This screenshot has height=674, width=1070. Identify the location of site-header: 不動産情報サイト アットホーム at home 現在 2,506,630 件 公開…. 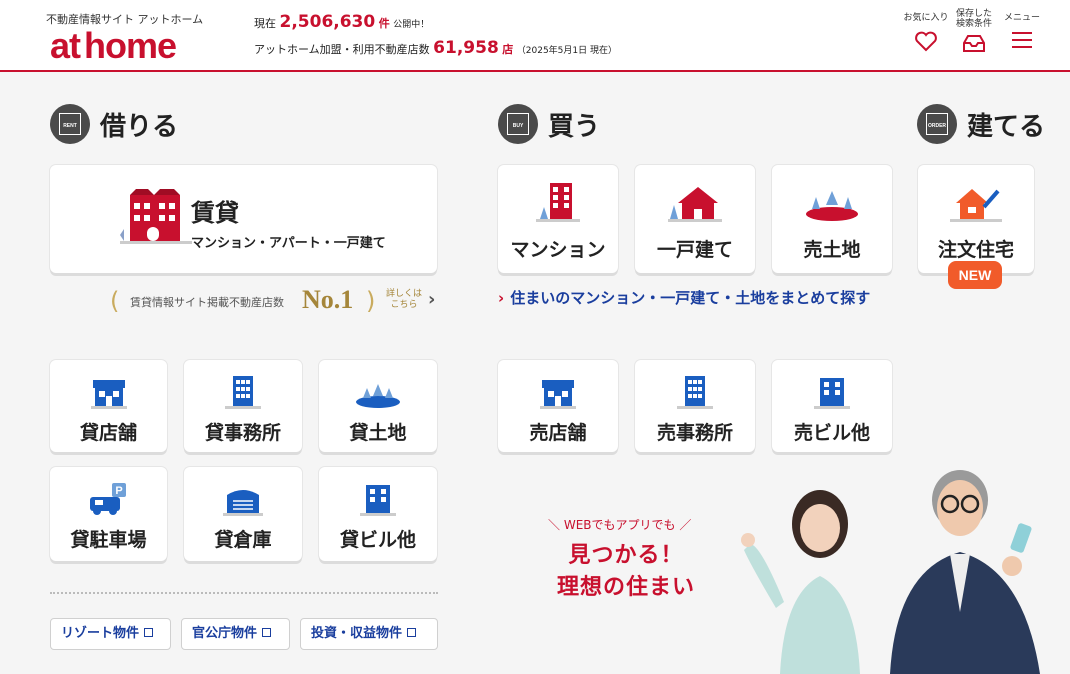
(535, 36).